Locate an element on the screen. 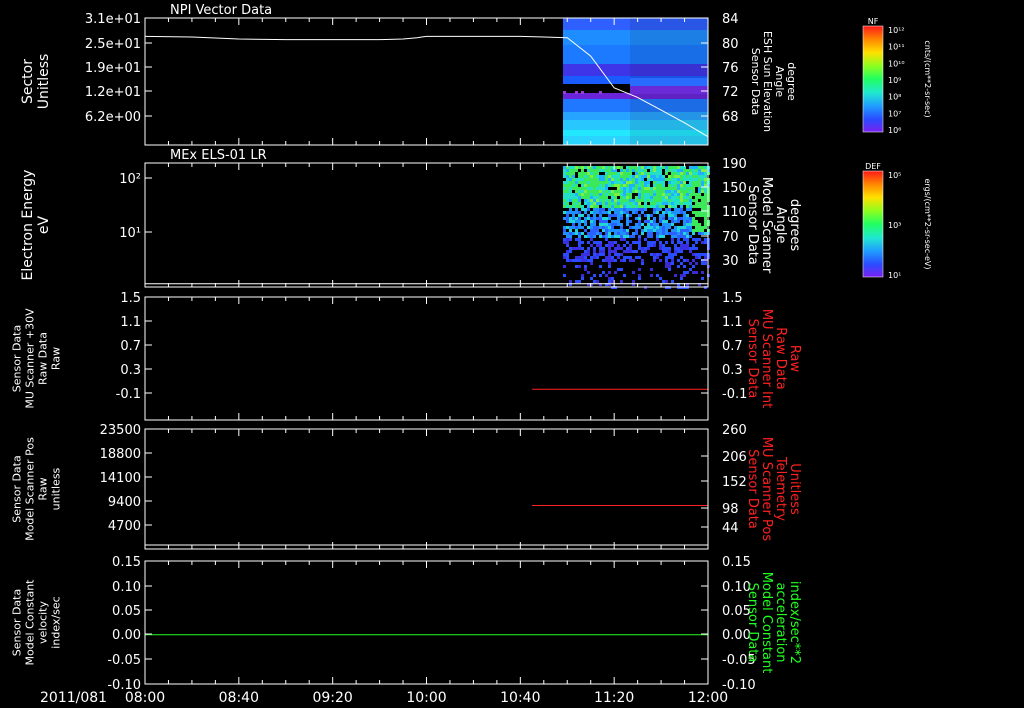 The width and height of the screenshot is (1024, 708). y2-axis-label: MU Scanner Pos is located at coordinates (766, 489).